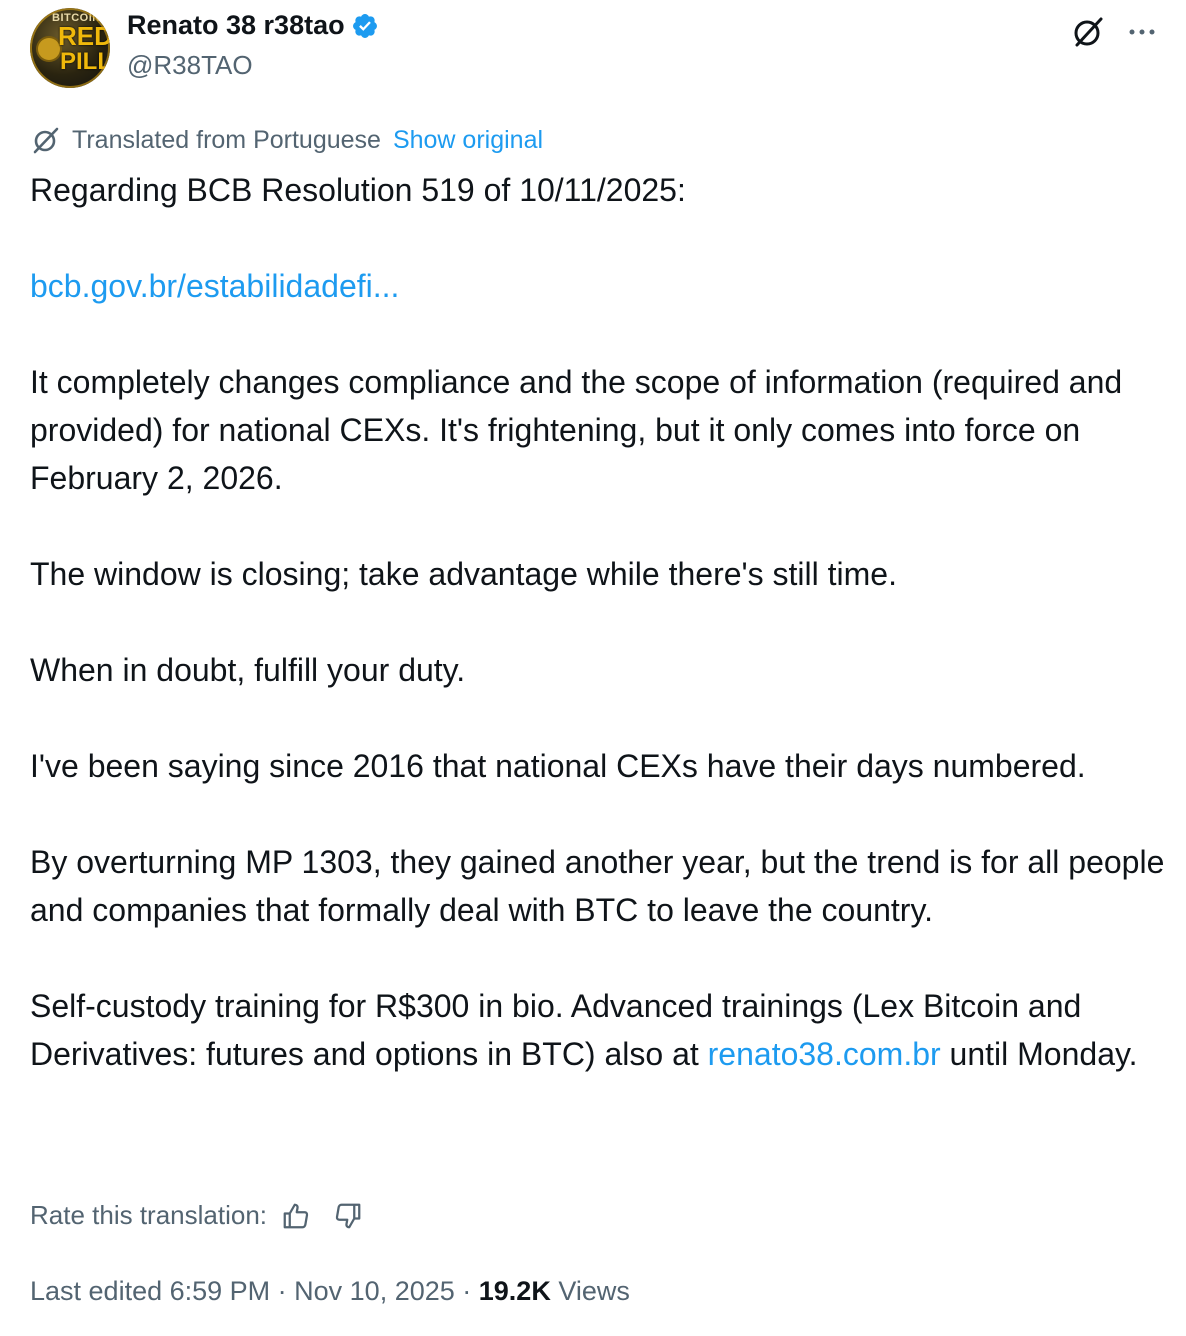  Describe the element at coordinates (1088, 32) in the screenshot. I see `grok-icon` at that location.